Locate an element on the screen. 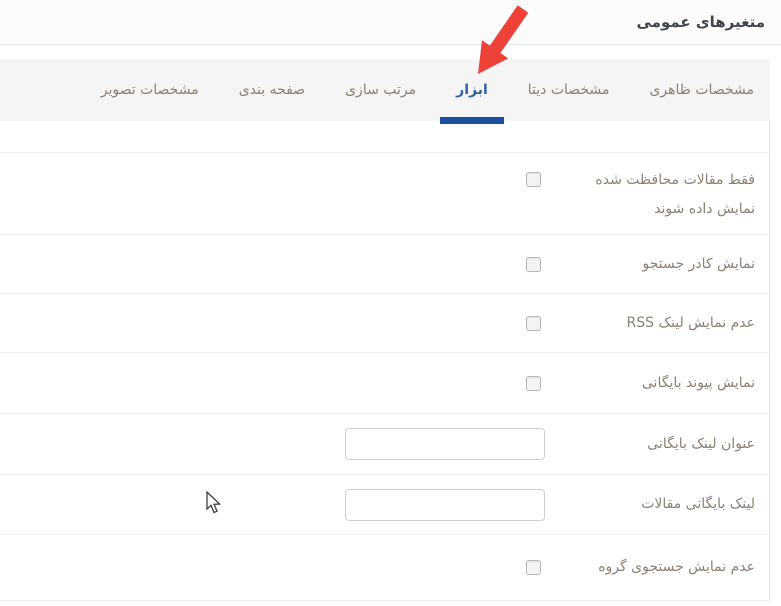 The height and width of the screenshot is (606, 781). field-label-protected-articles: فقط مقالات محافظت شده نمایش داده شوند is located at coordinates (675, 194).